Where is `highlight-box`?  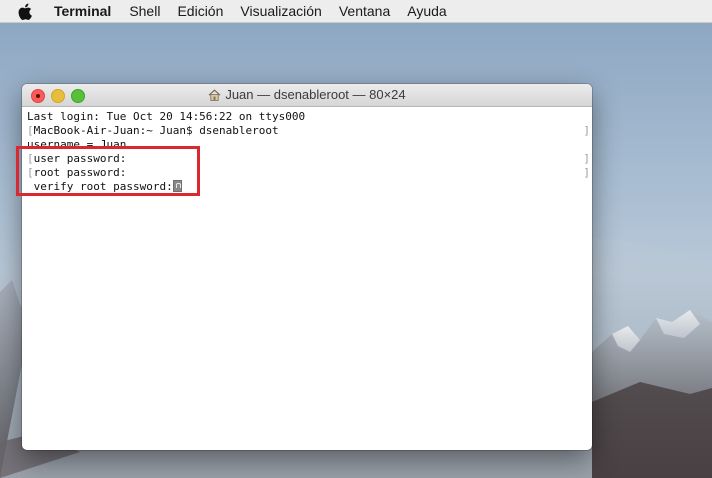
highlight-box is located at coordinates (108, 171).